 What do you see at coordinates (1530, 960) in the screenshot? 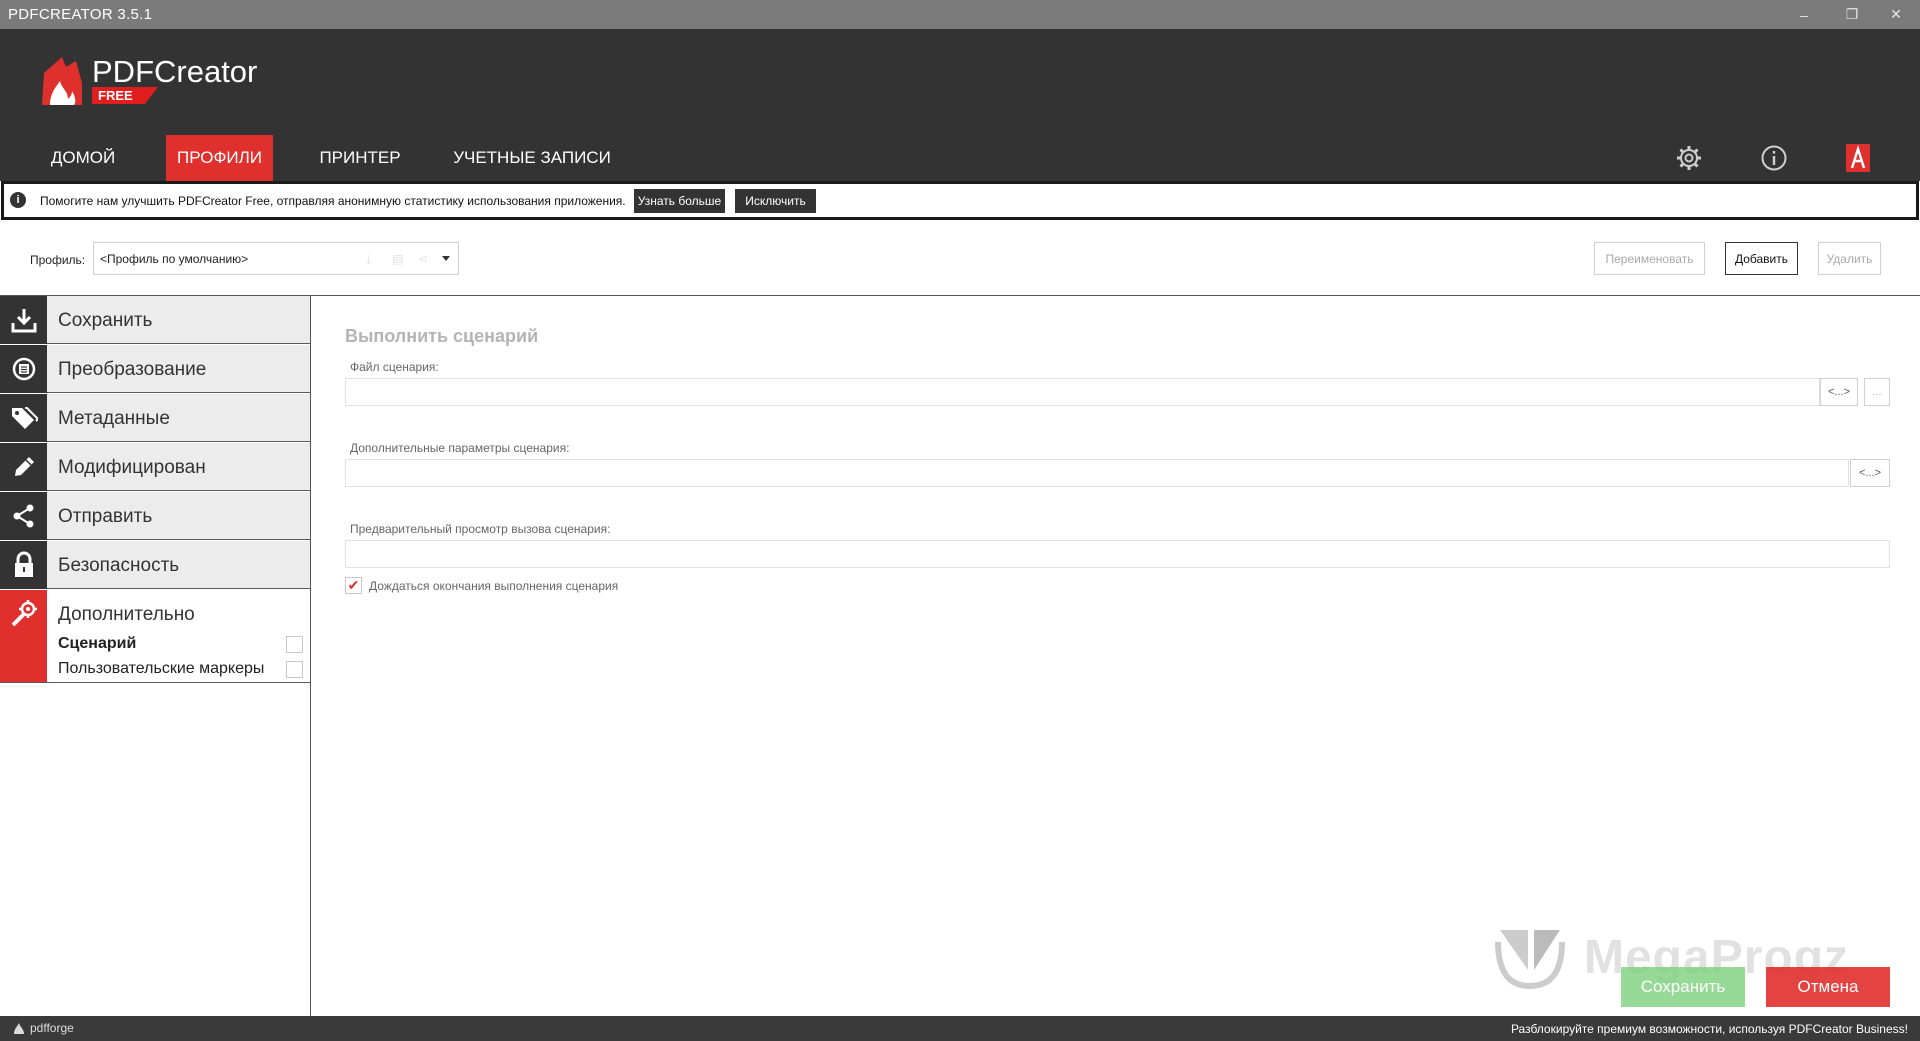
I see `watermark-logo-icon` at bounding box center [1530, 960].